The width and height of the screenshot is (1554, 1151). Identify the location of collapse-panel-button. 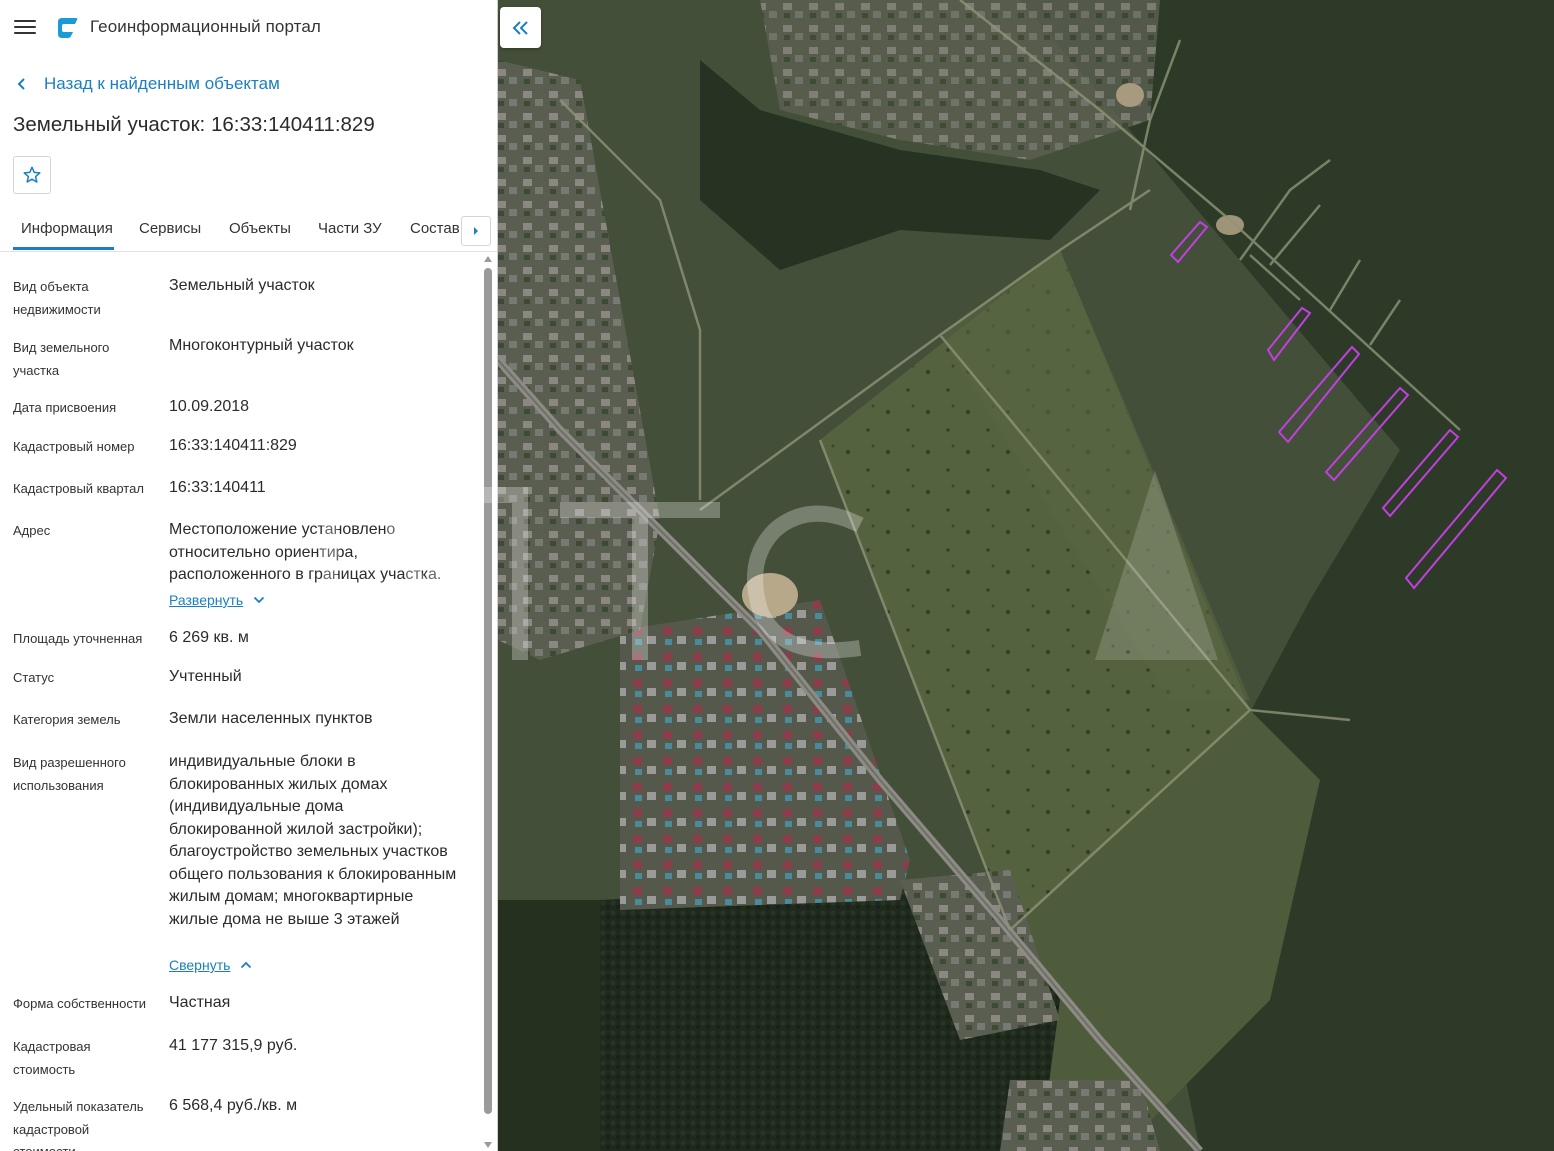
(520, 27).